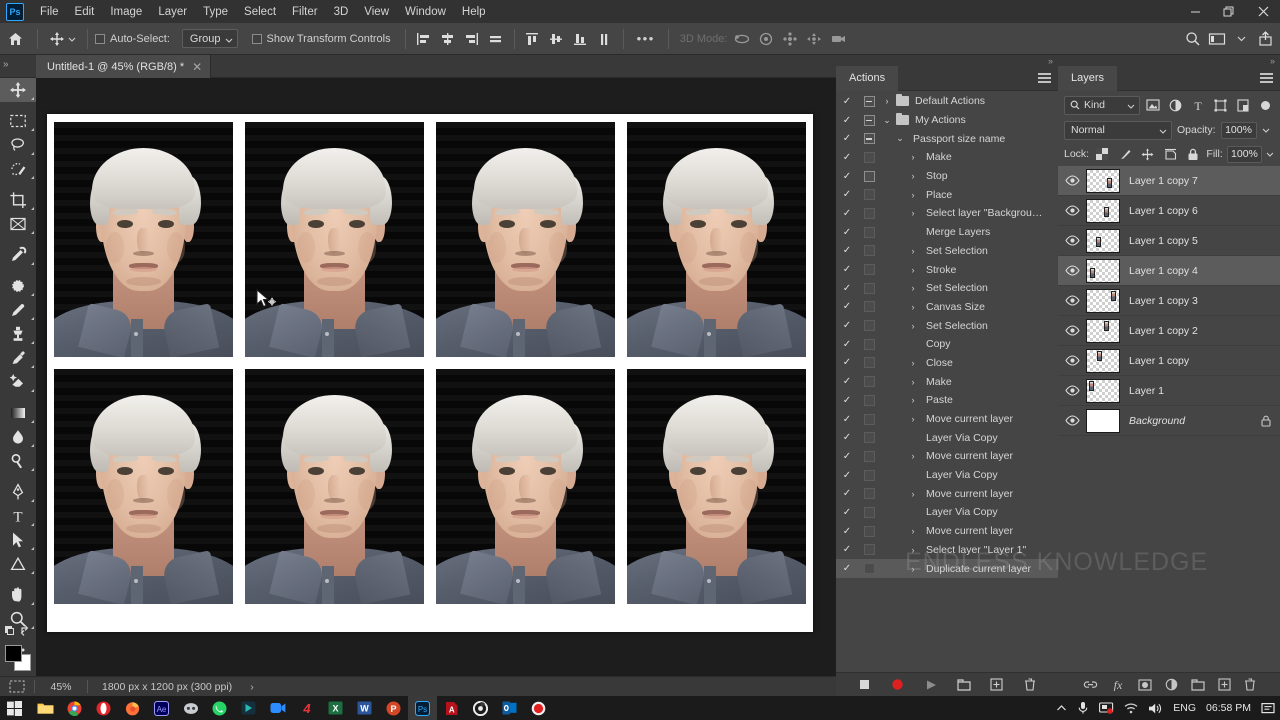 This screenshot has height=720, width=1280. I want to click on menu-image: Image, so click(126, 12).